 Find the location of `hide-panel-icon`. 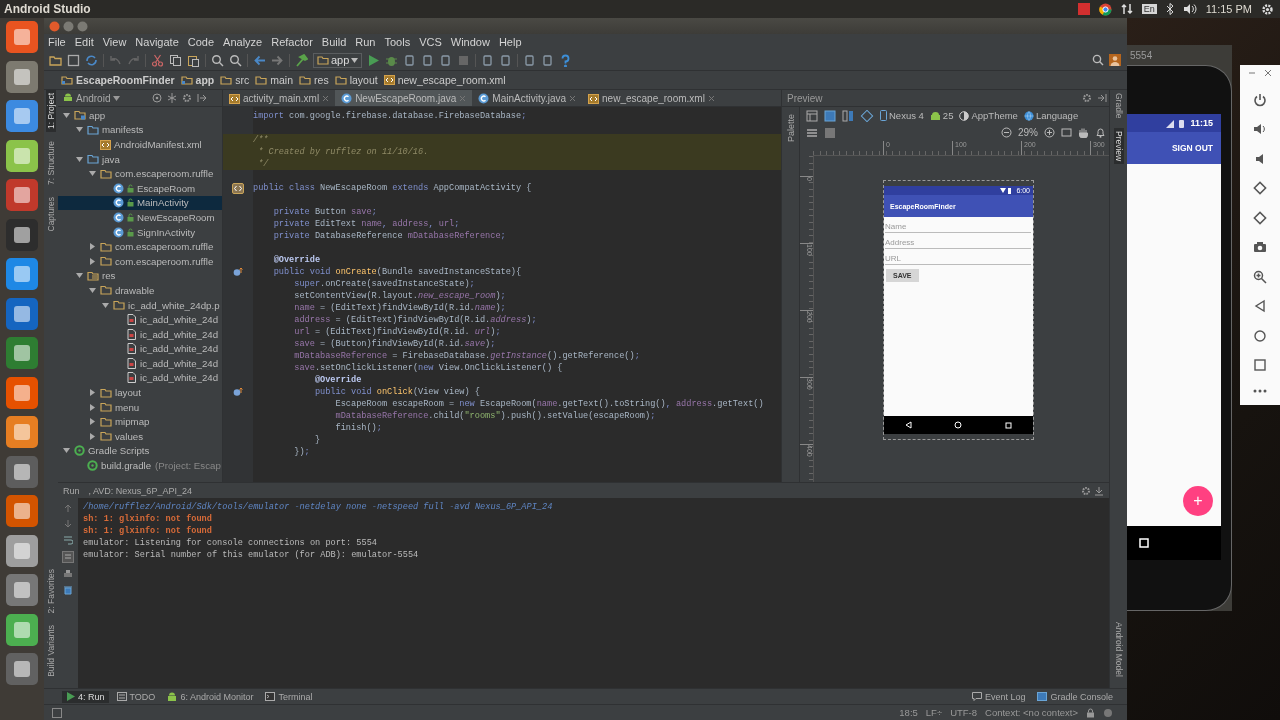

hide-panel-icon is located at coordinates (202, 98).